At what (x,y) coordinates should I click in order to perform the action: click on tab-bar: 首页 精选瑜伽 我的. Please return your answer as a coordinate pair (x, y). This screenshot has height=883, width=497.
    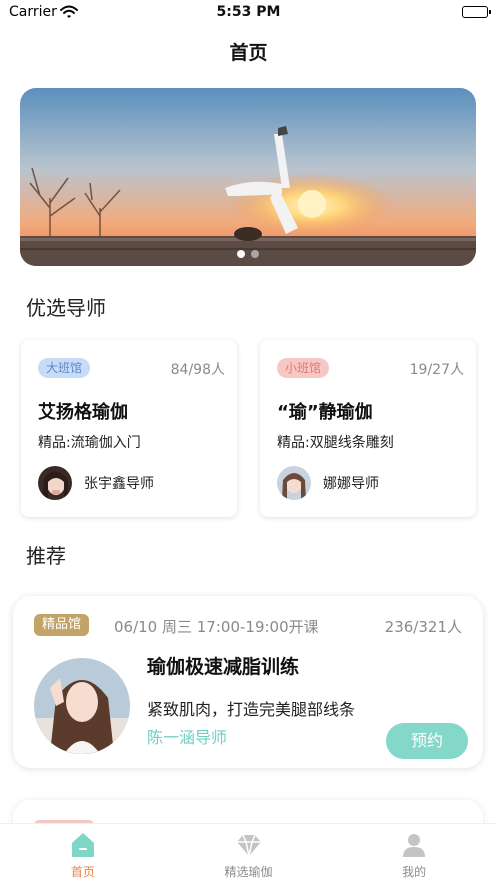
    Looking at the image, I should click on (248, 853).